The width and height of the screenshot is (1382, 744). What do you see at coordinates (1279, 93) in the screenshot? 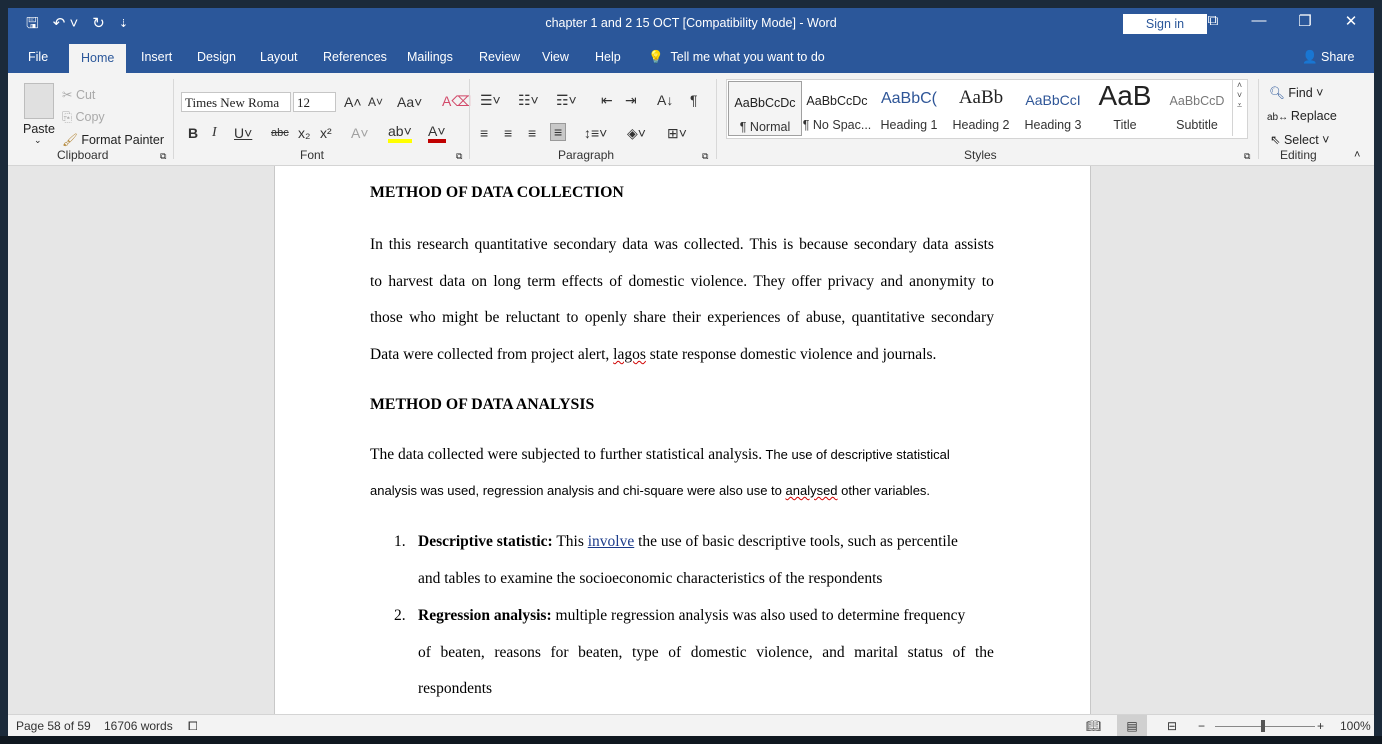
I see `magnifier-icon: 🔍︎` at bounding box center [1279, 93].